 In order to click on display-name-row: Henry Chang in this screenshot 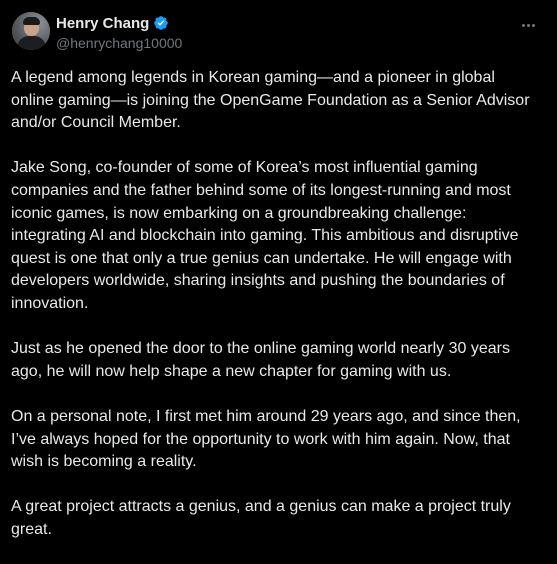, I will do `click(119, 23)`.